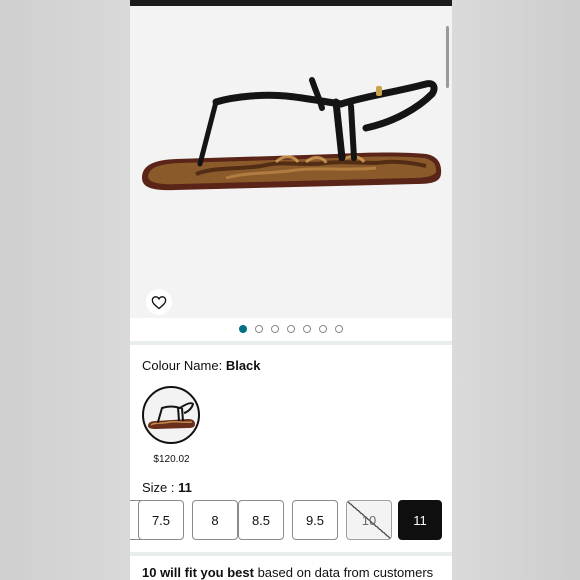 This screenshot has height=580, width=580. What do you see at coordinates (291, 520) in the screenshot?
I see `size-options: 7.5 8 8.5 9.5 10 11` at bounding box center [291, 520].